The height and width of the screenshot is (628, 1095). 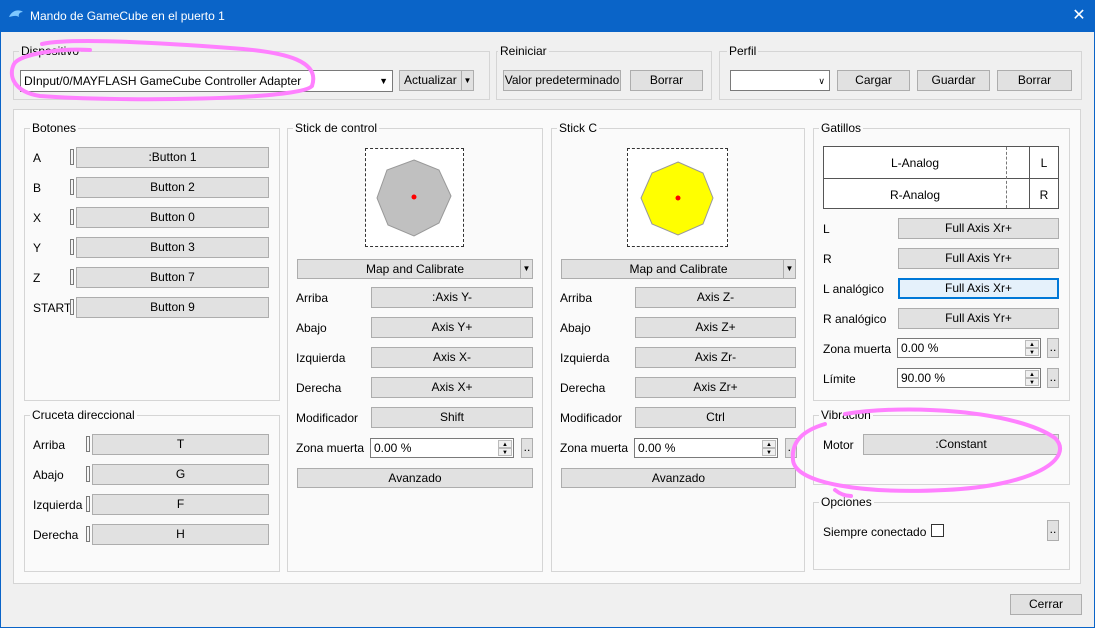 I want to click on trigger-label: R analógico, so click(x=855, y=319).